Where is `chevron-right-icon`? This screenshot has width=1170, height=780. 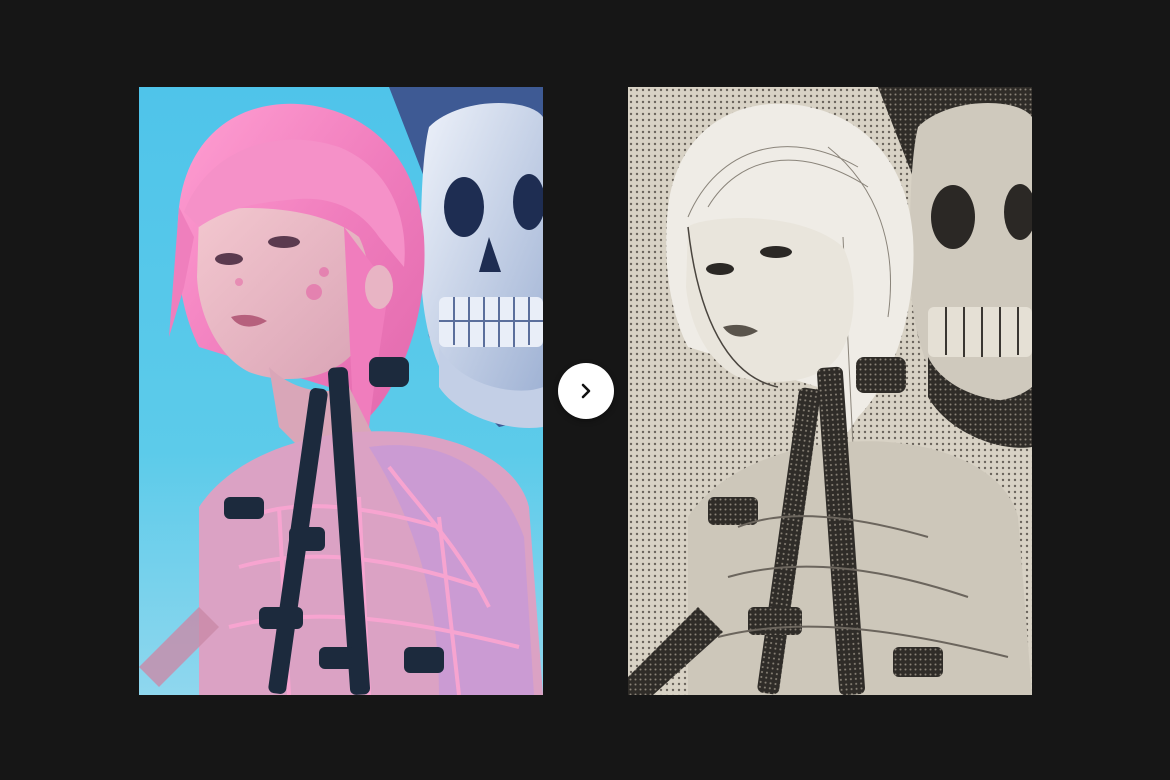 chevron-right-icon is located at coordinates (586, 391).